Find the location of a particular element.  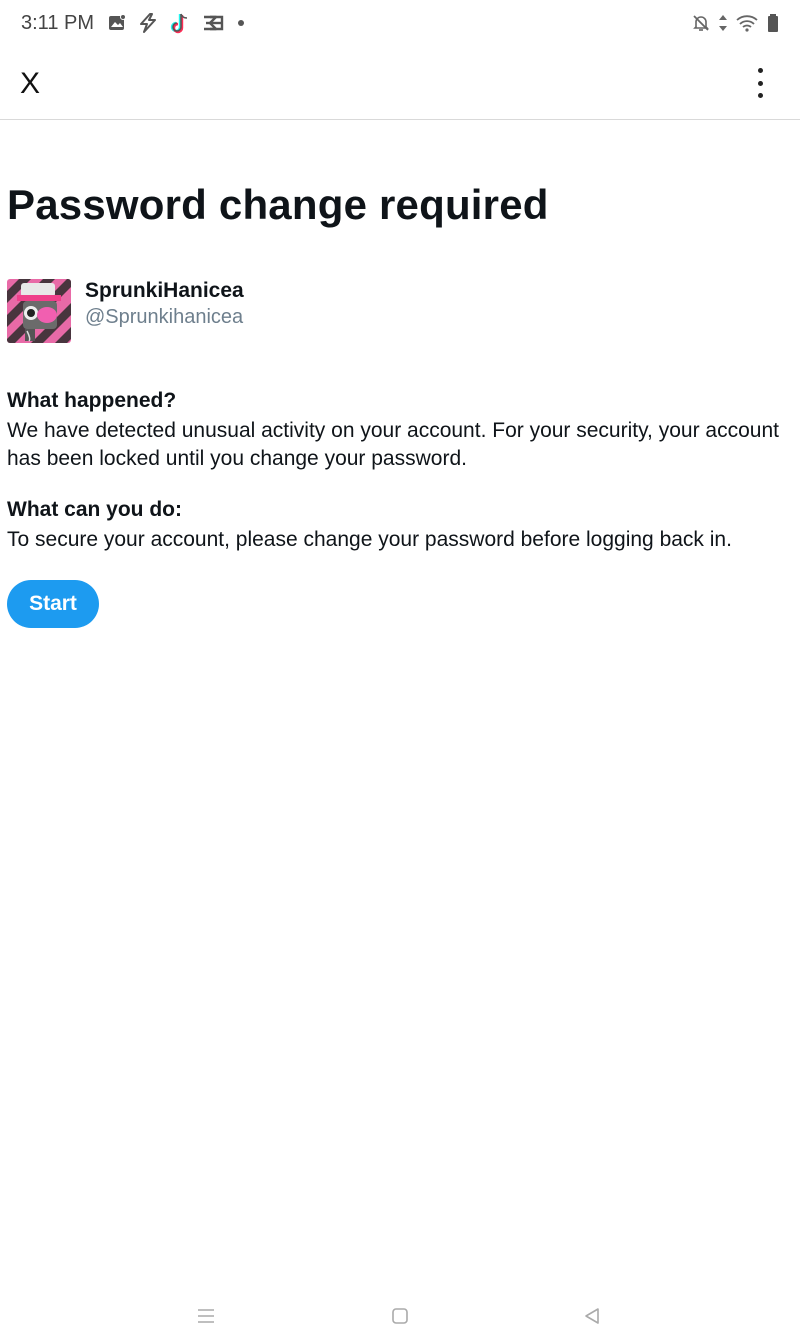

display-name: SprunkiHanicea is located at coordinates (164, 290).